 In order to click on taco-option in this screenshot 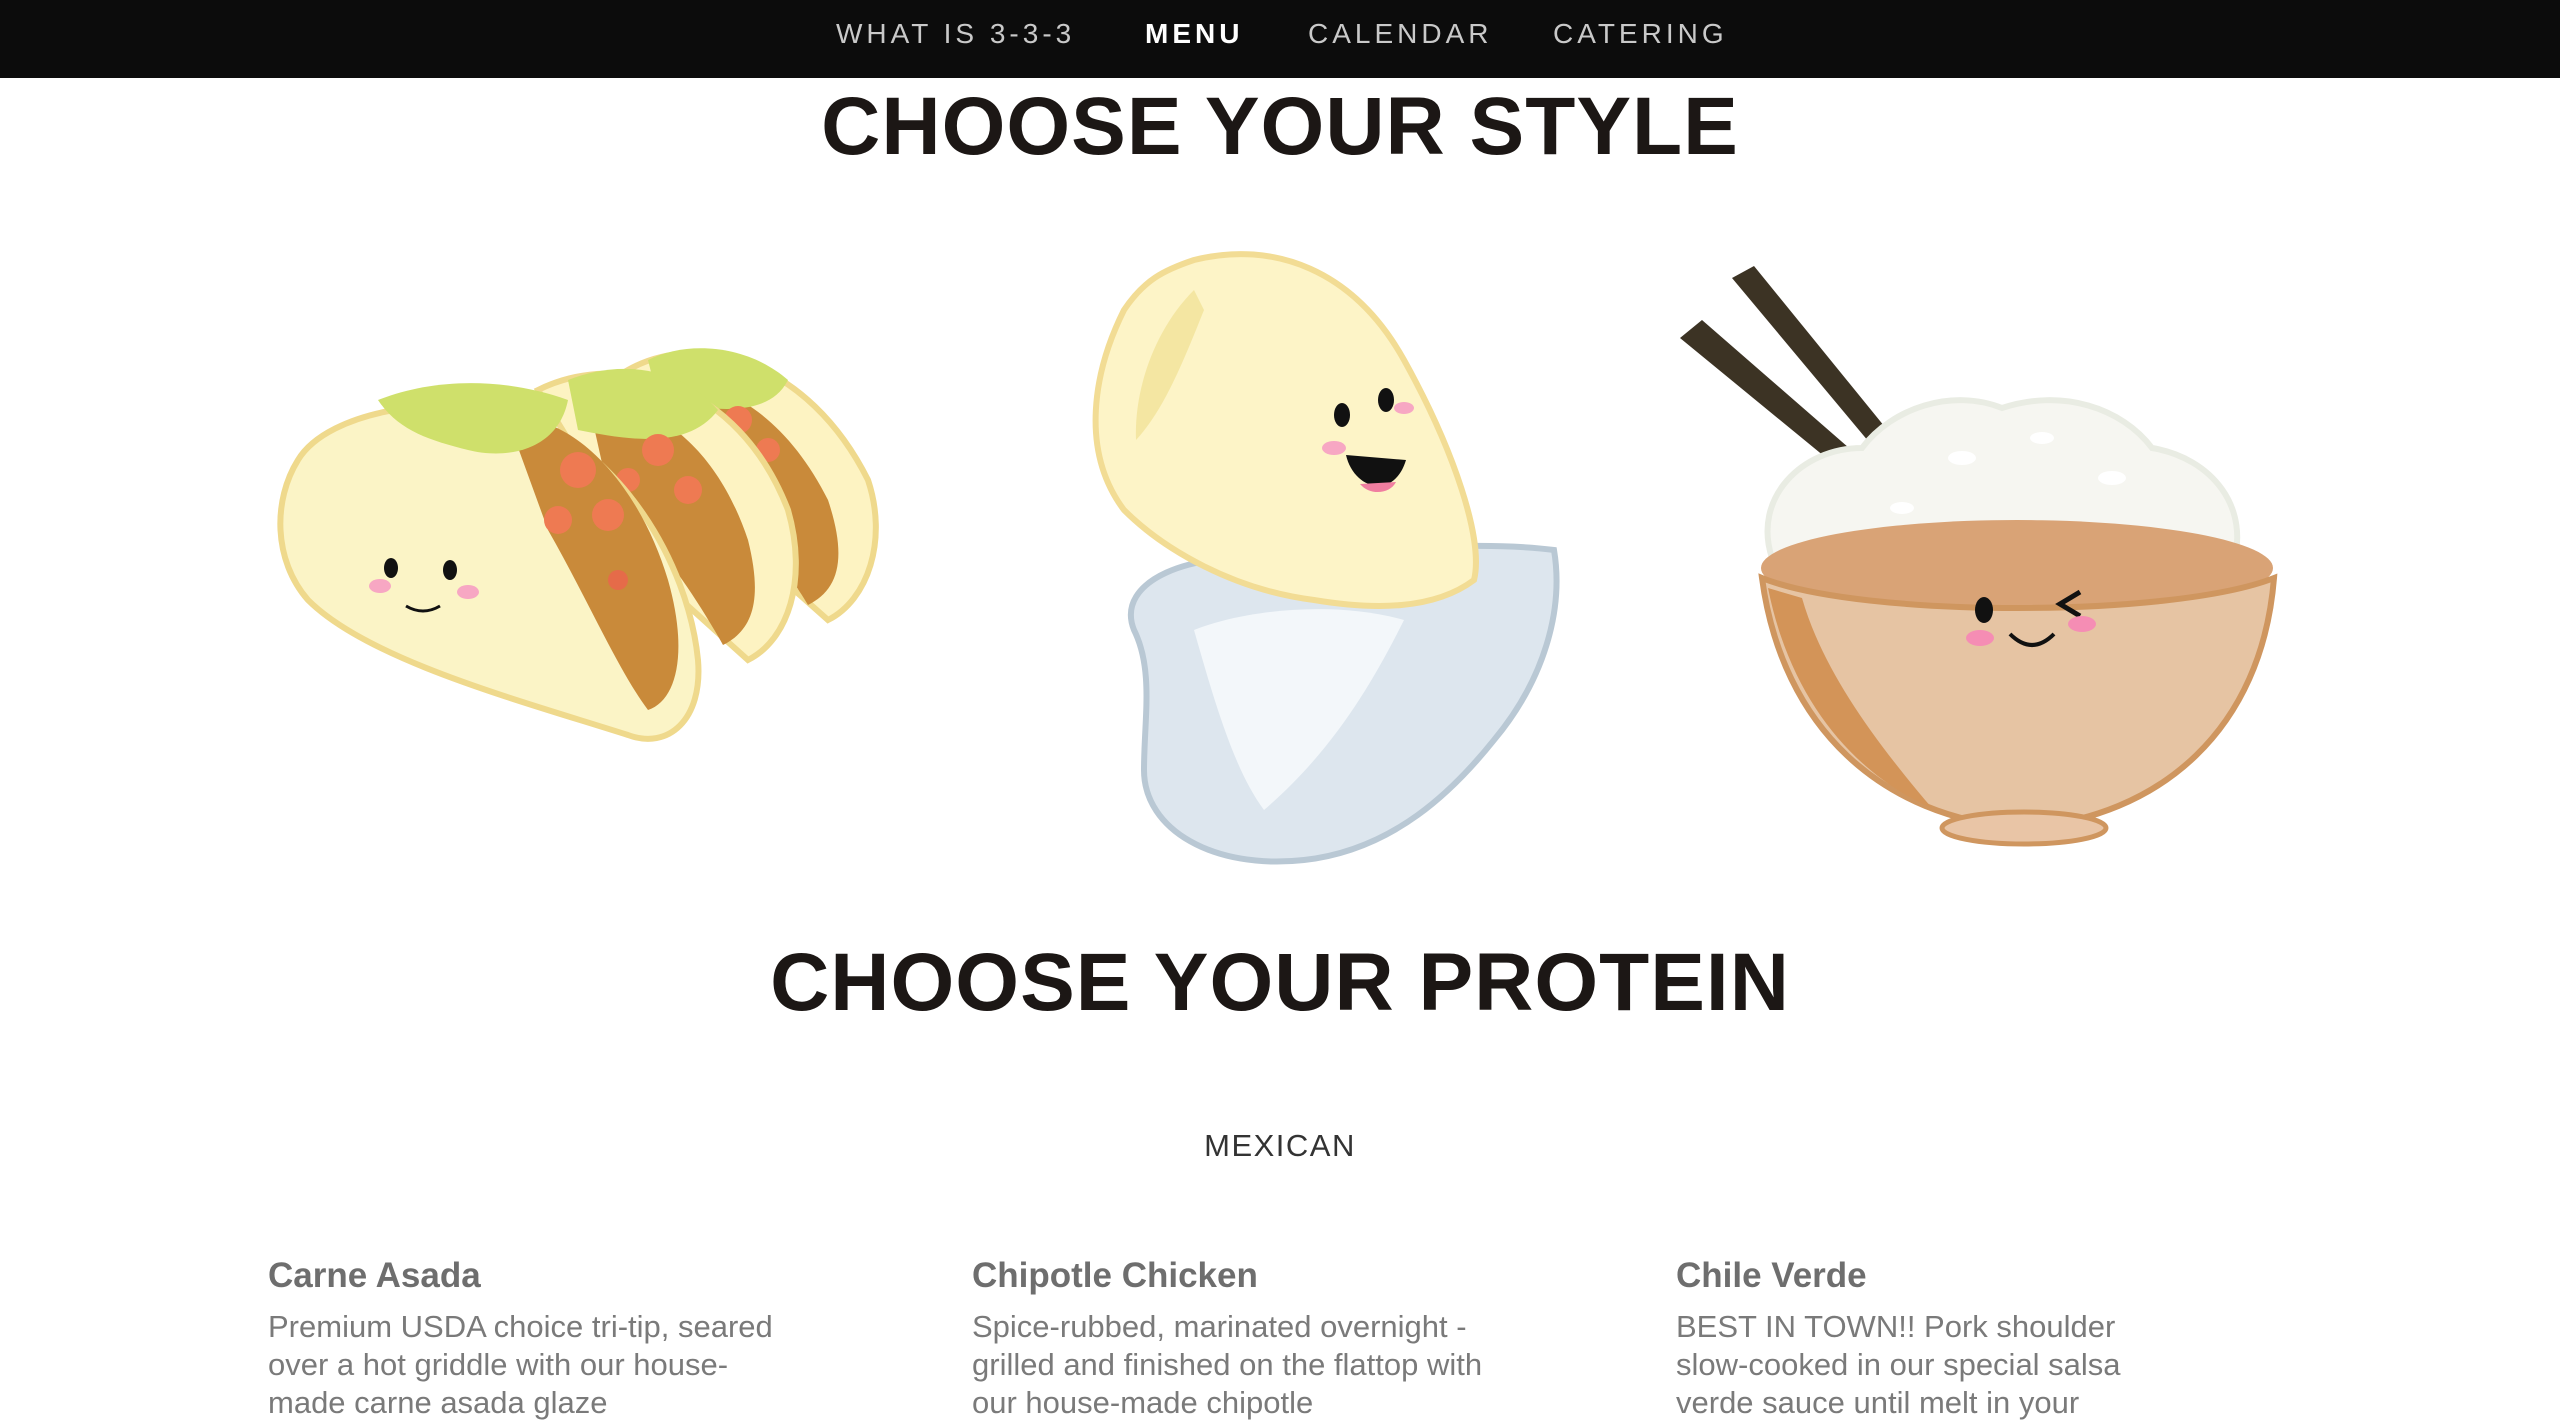, I will do `click(583, 545)`.